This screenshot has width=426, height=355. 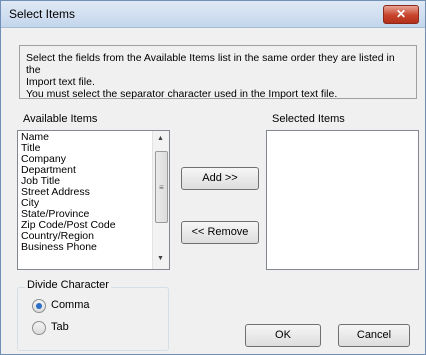 What do you see at coordinates (283, 335) in the screenshot?
I see `ok-button: OK` at bounding box center [283, 335].